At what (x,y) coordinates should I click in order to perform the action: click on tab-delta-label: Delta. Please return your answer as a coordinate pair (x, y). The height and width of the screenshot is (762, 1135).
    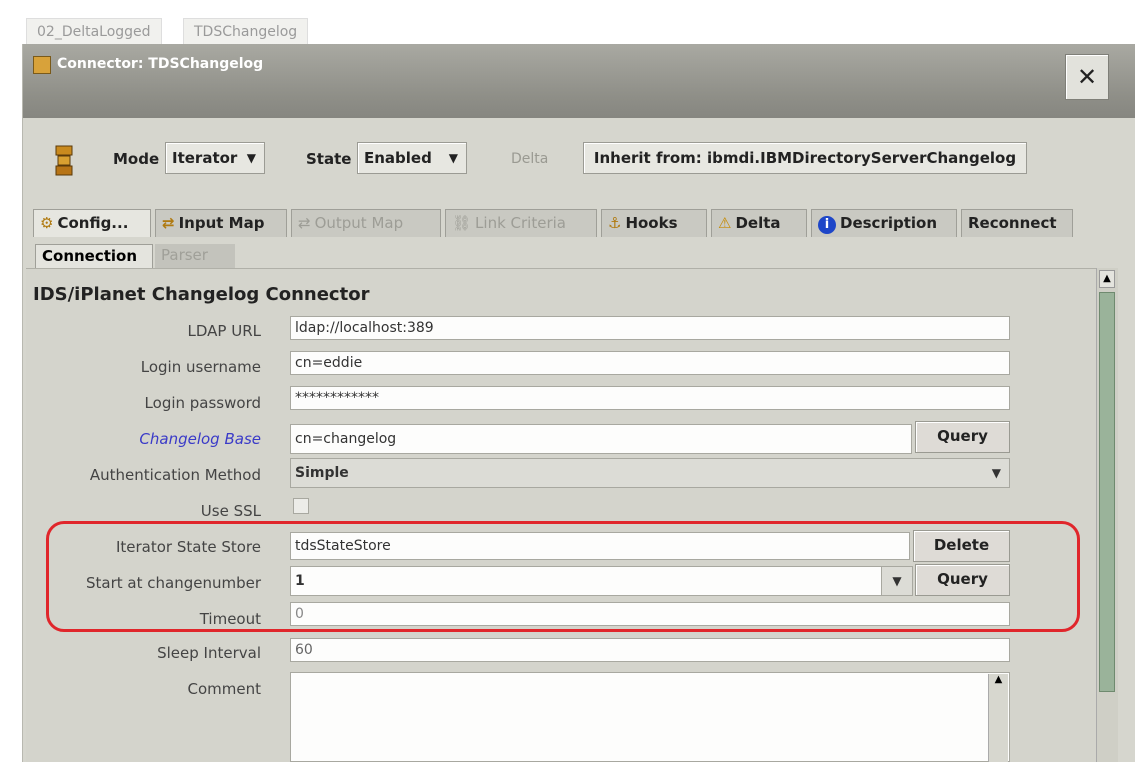
    Looking at the image, I should click on (758, 223).